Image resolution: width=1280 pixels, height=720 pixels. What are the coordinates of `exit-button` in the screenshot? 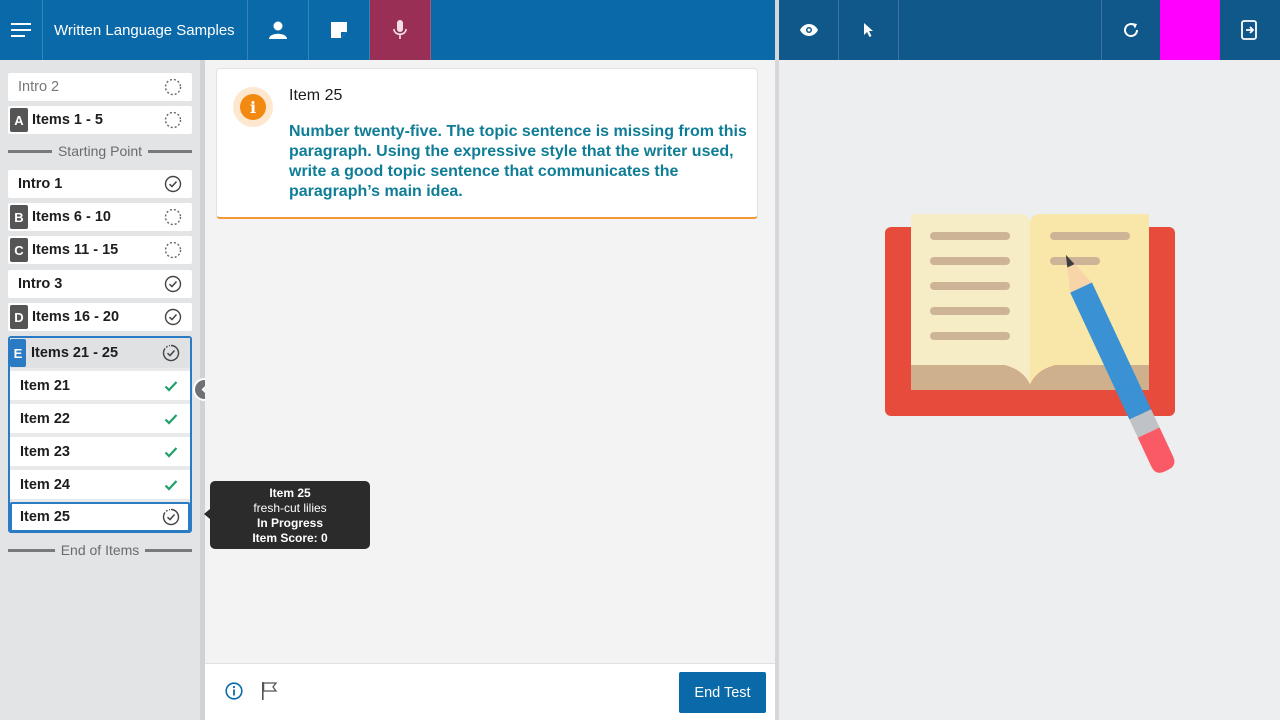 It's located at (1250, 30).